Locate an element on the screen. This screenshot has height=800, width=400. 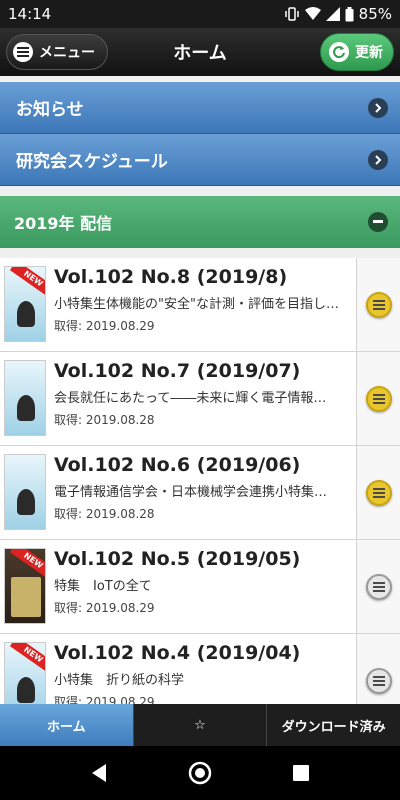
home-icon is located at coordinates (200, 773).